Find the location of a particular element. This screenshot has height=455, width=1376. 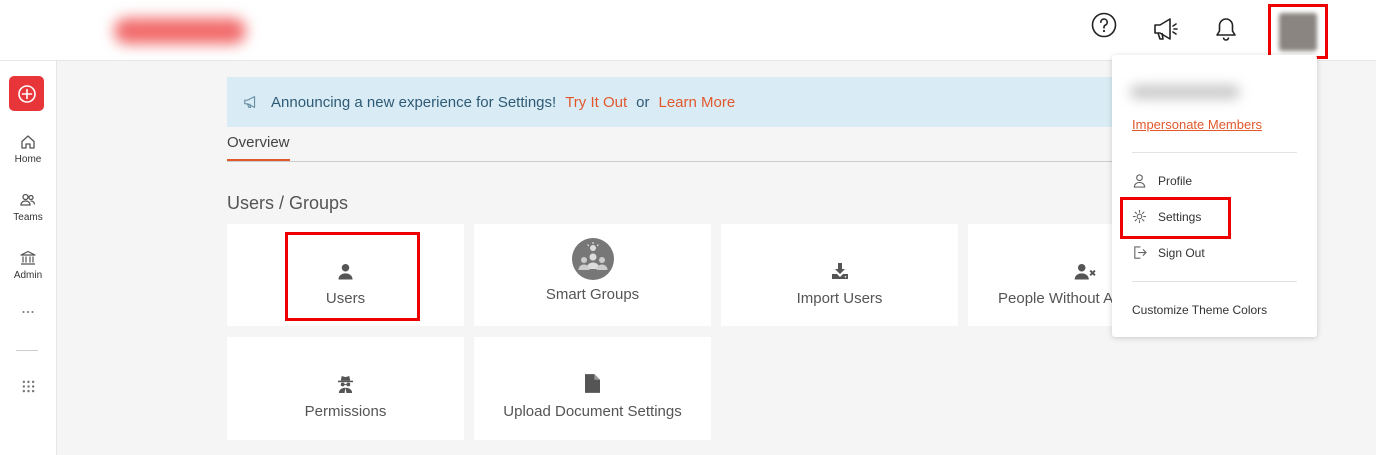

notifications-icon is located at coordinates (1226, 29).